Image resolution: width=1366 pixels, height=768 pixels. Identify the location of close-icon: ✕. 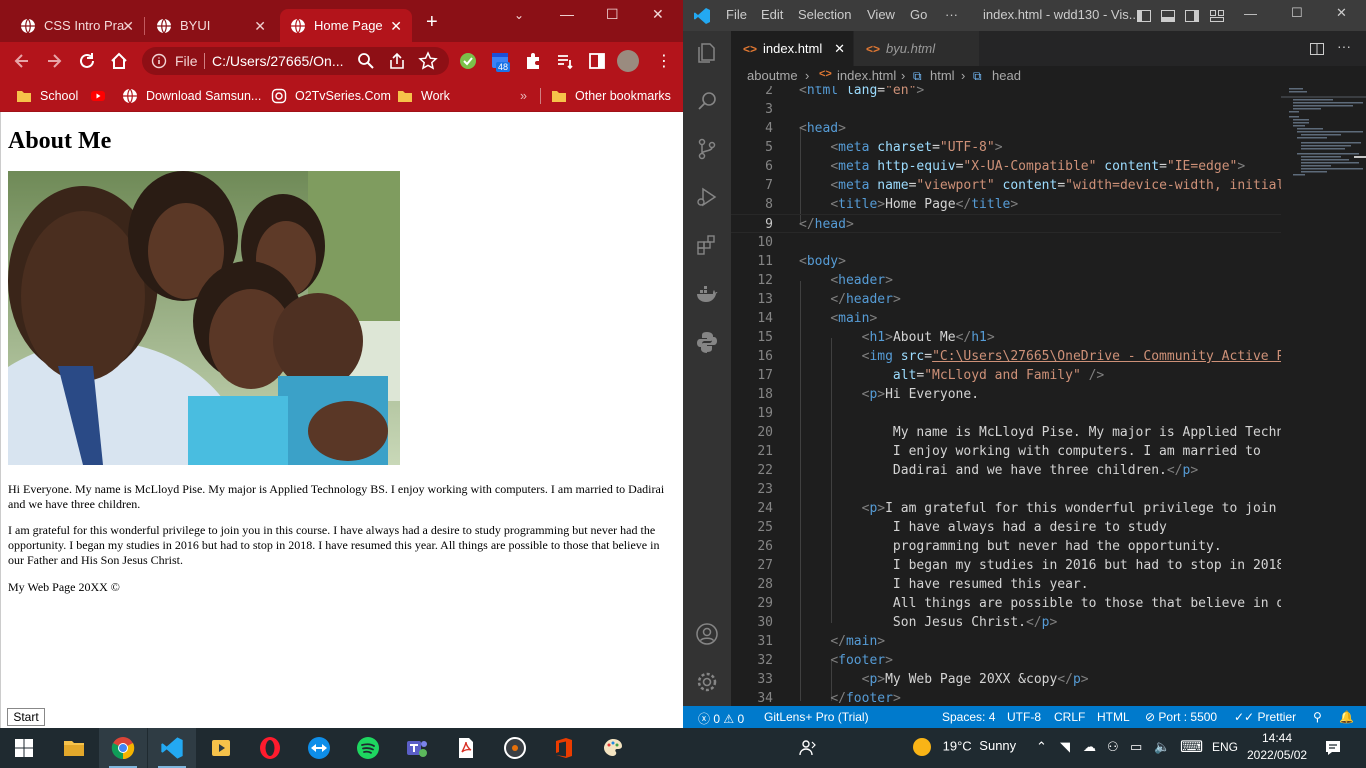
(396, 26).